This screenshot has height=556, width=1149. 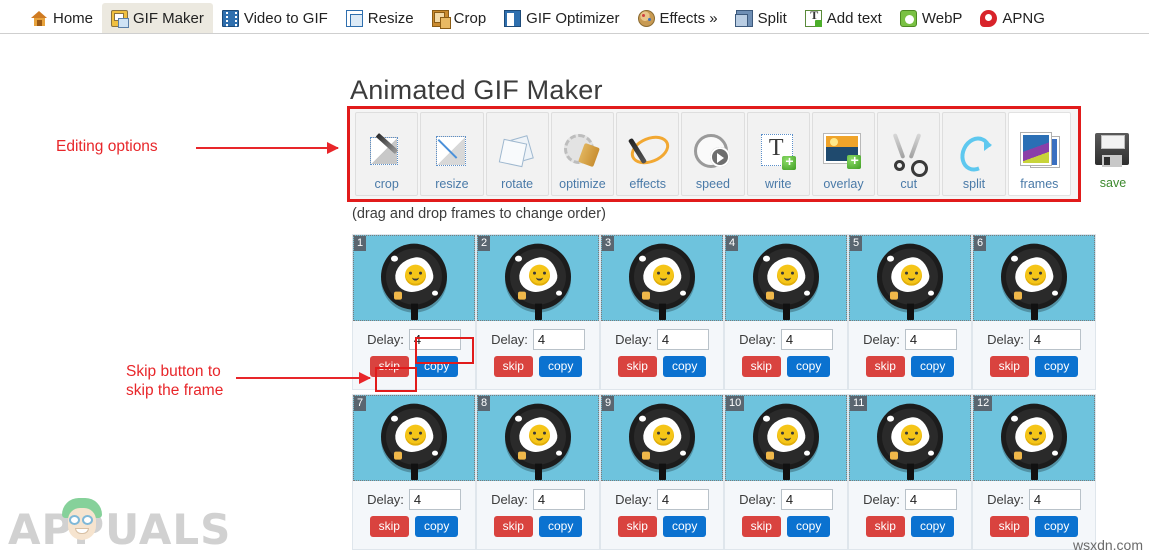 I want to click on frame-button-row: skip copy, so click(x=662, y=524).